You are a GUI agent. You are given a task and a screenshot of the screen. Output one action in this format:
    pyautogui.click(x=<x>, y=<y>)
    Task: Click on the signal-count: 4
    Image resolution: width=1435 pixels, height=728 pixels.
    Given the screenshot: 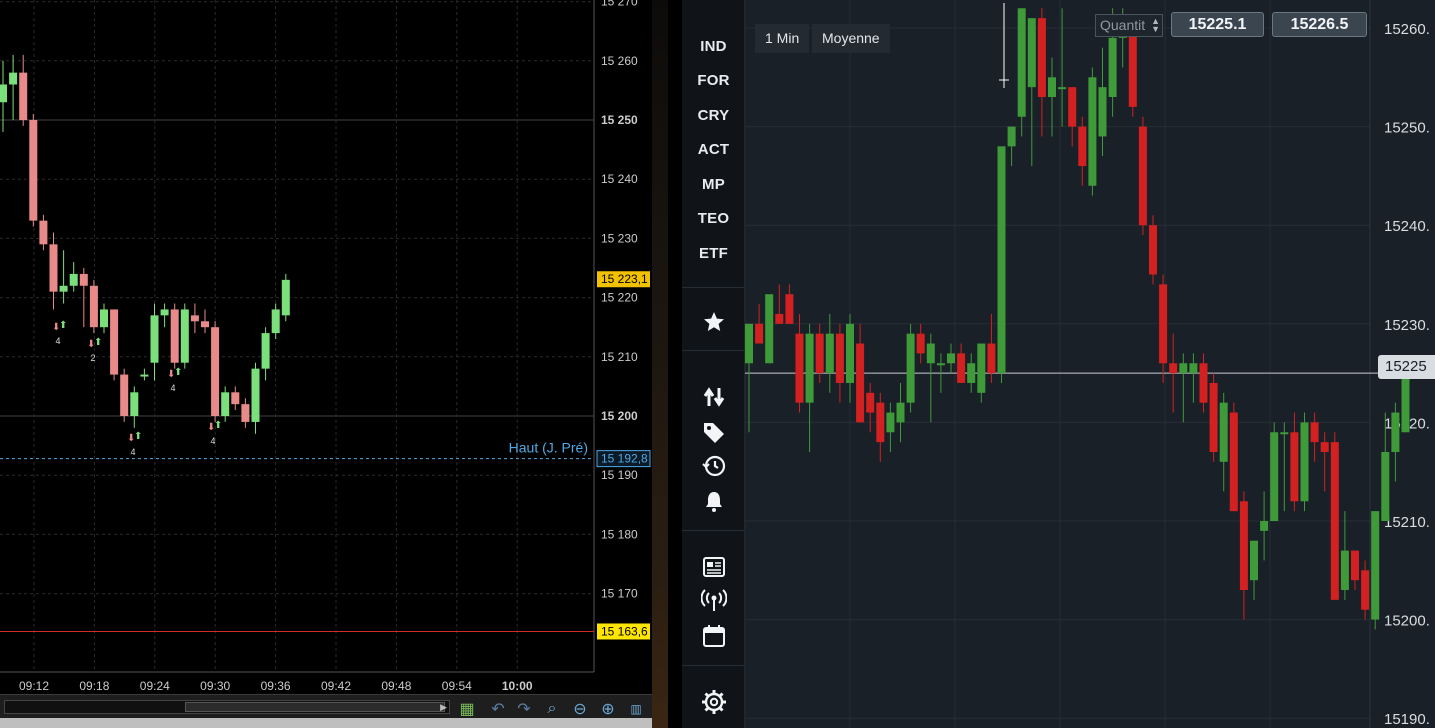 What is the action you would take?
    pyautogui.click(x=132, y=452)
    